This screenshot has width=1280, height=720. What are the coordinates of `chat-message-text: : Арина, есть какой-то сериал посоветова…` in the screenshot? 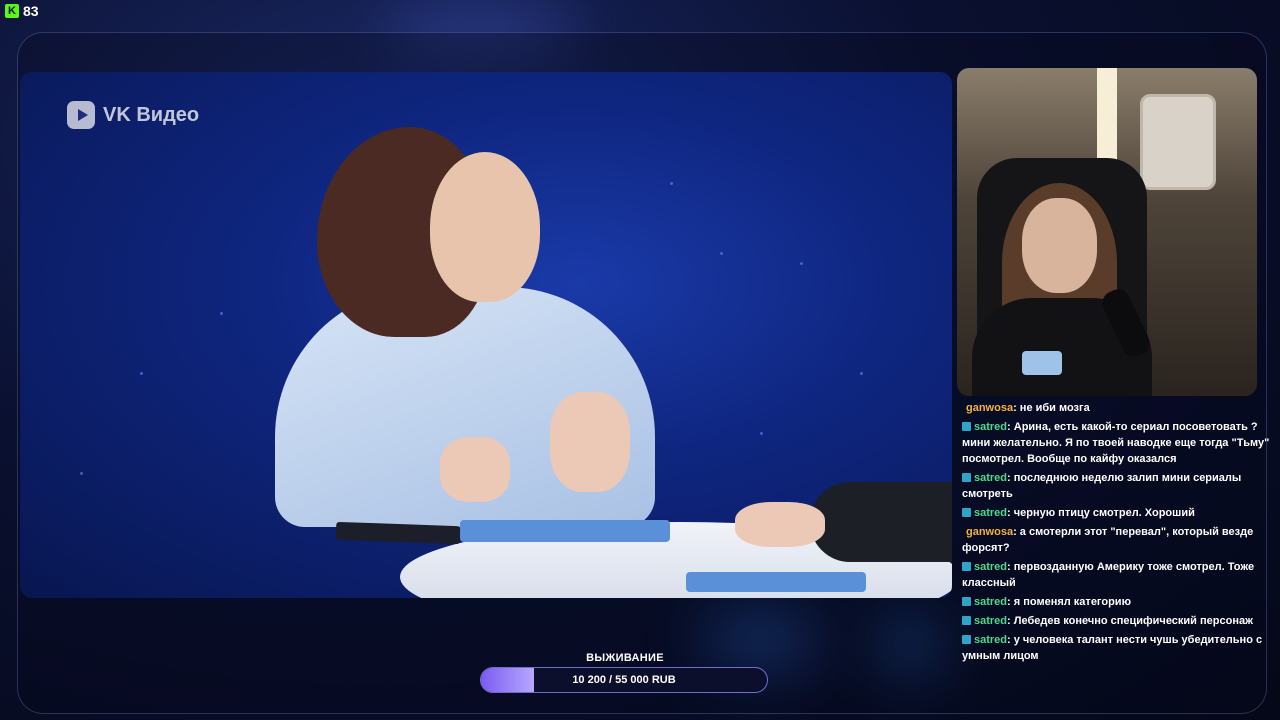 It's located at (1116, 443).